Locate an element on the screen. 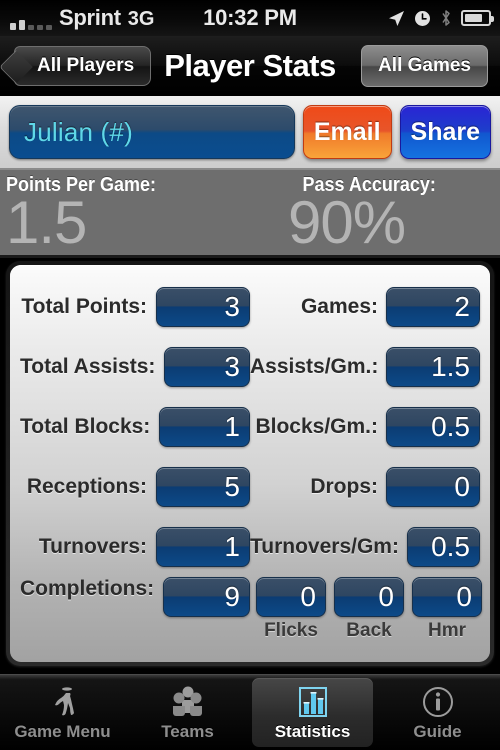 This screenshot has width=500, height=750. stat-cell-drops: Drops: 0 is located at coordinates (365, 487).